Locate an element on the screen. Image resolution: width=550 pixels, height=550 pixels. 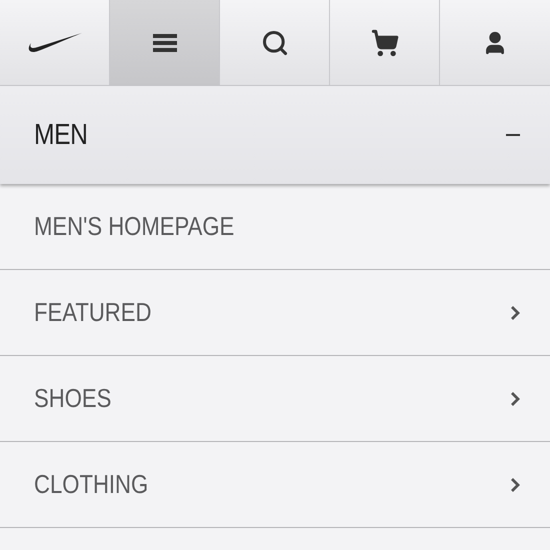
menu-item-label: MEN'S HOMEPAGE is located at coordinates (134, 226).